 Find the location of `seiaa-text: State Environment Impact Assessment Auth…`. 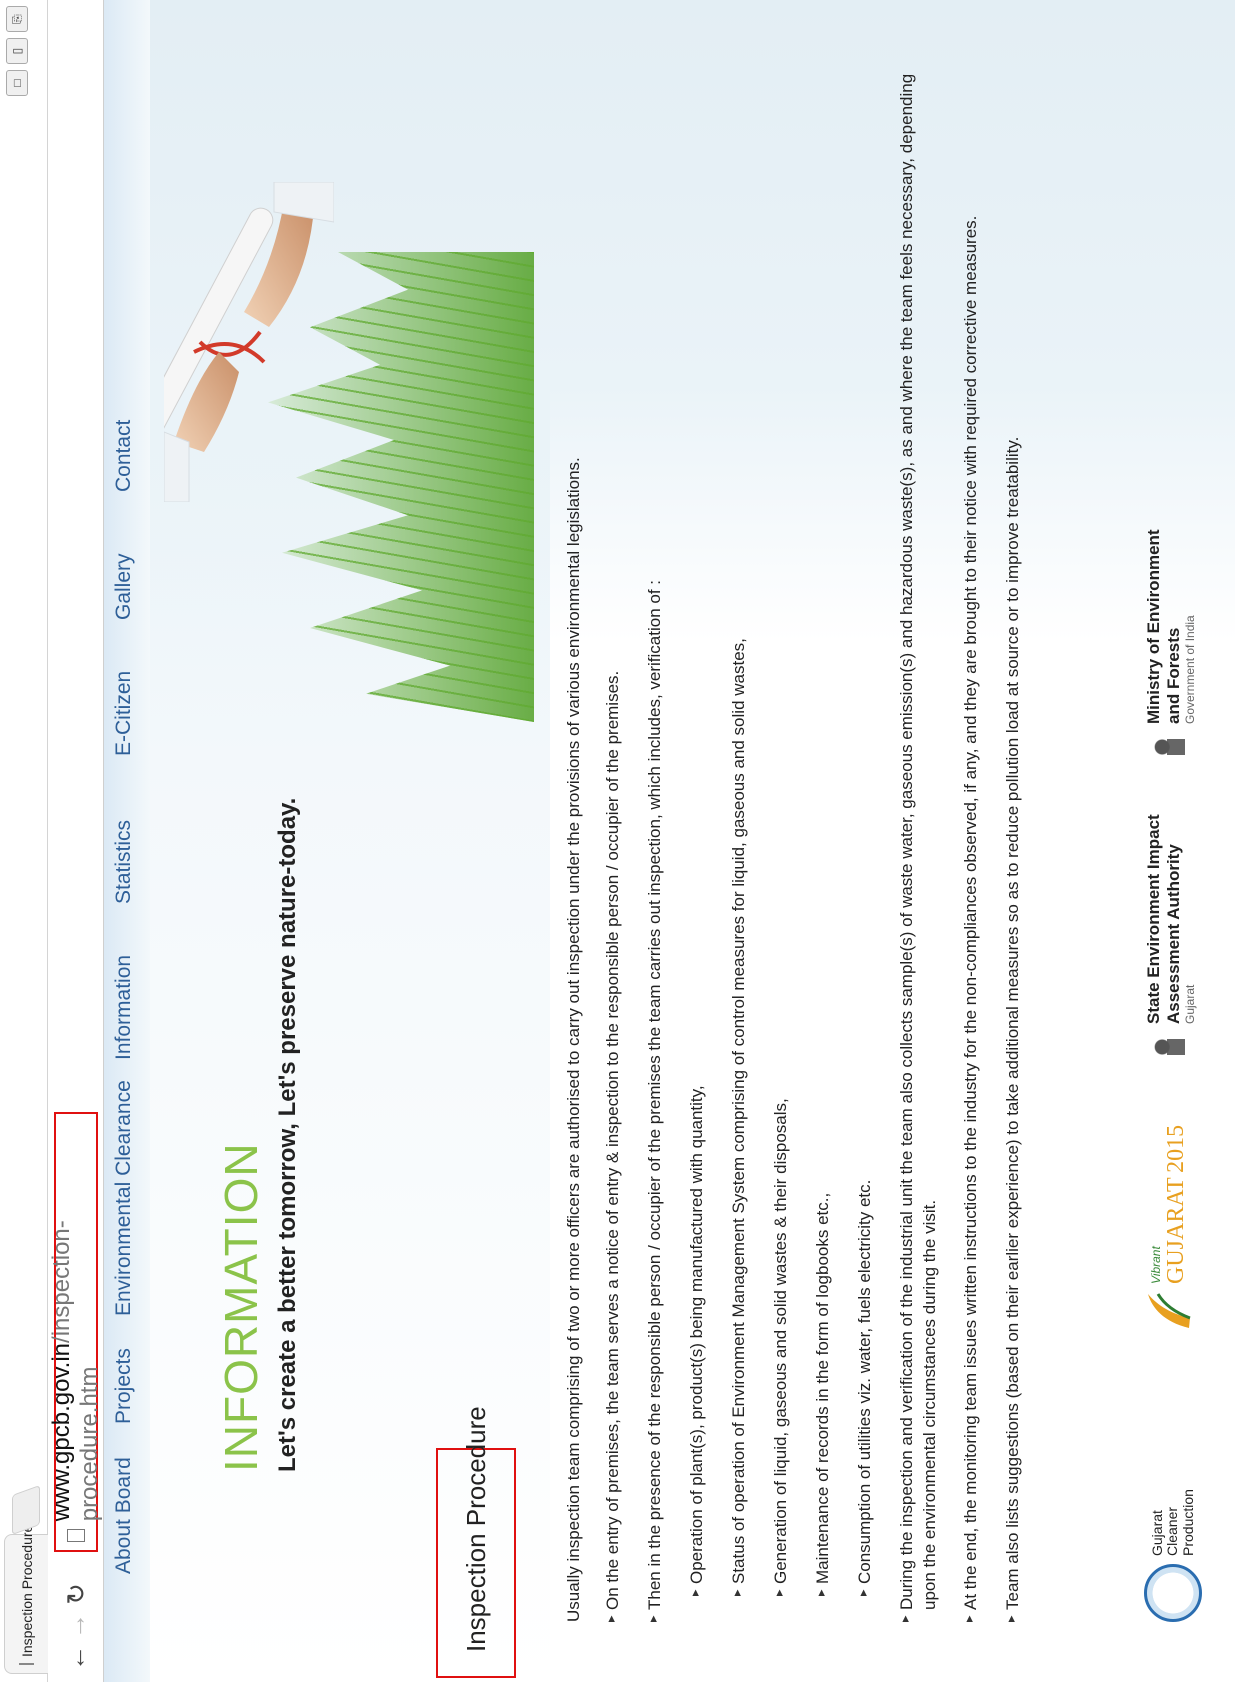

seiaa-text: State Environment Impact Assessment Auth… is located at coordinates (1171, 919).